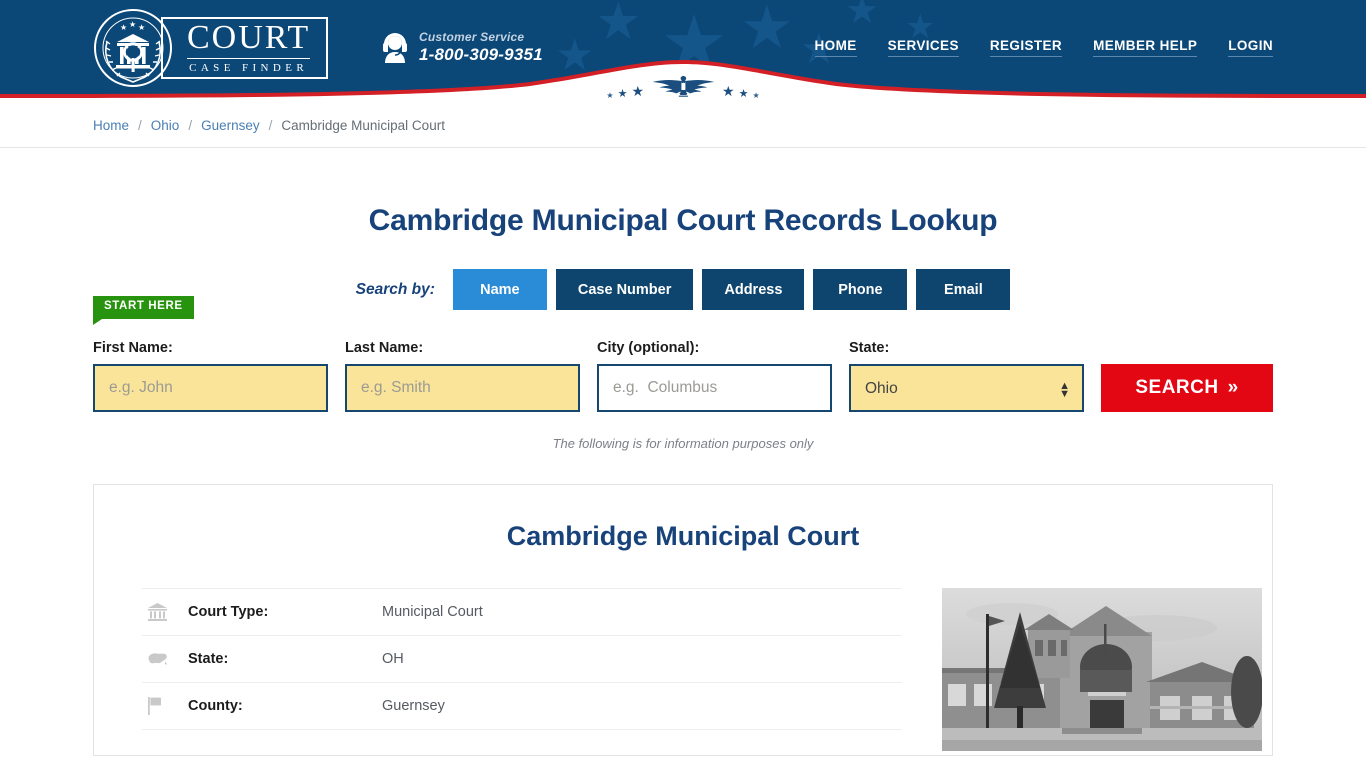 The image size is (1366, 768). I want to click on tab-email: Email, so click(963, 289).